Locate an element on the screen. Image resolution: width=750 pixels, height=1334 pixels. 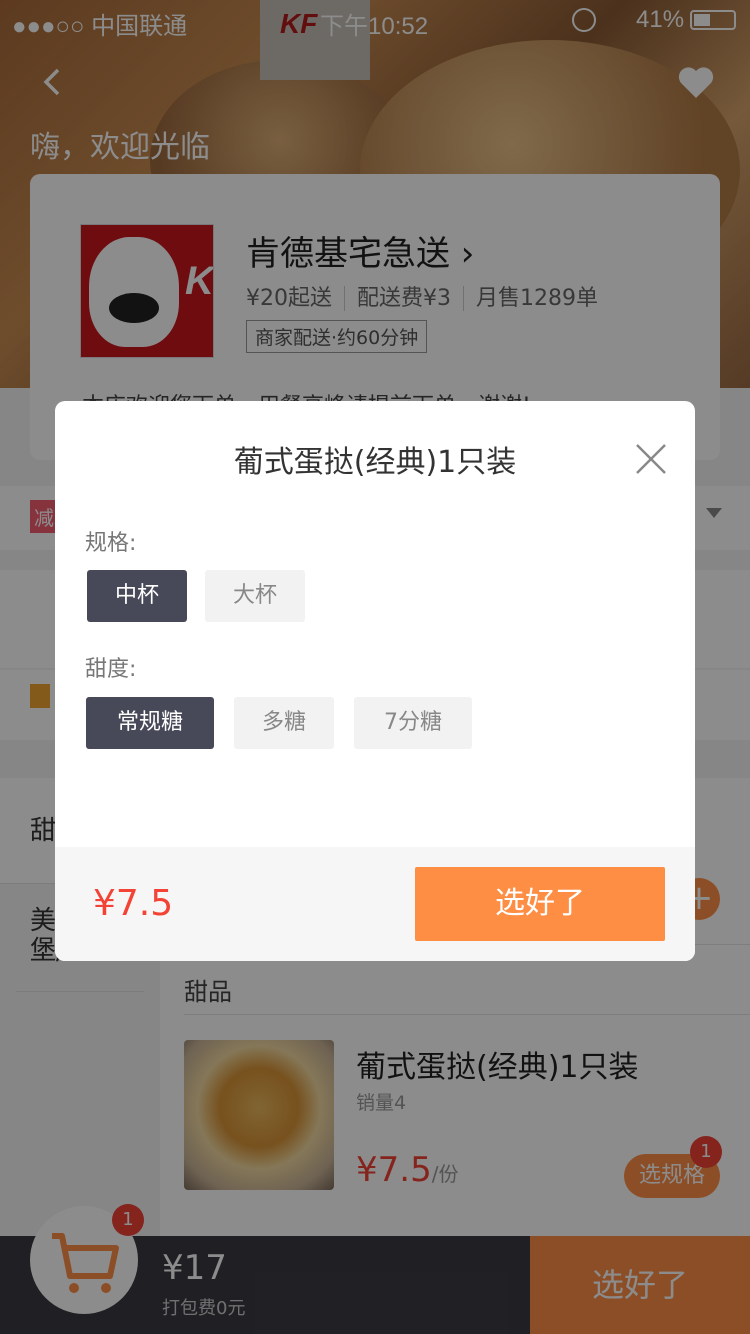
option-regular-sugar: 常规糖 is located at coordinates (150, 723).